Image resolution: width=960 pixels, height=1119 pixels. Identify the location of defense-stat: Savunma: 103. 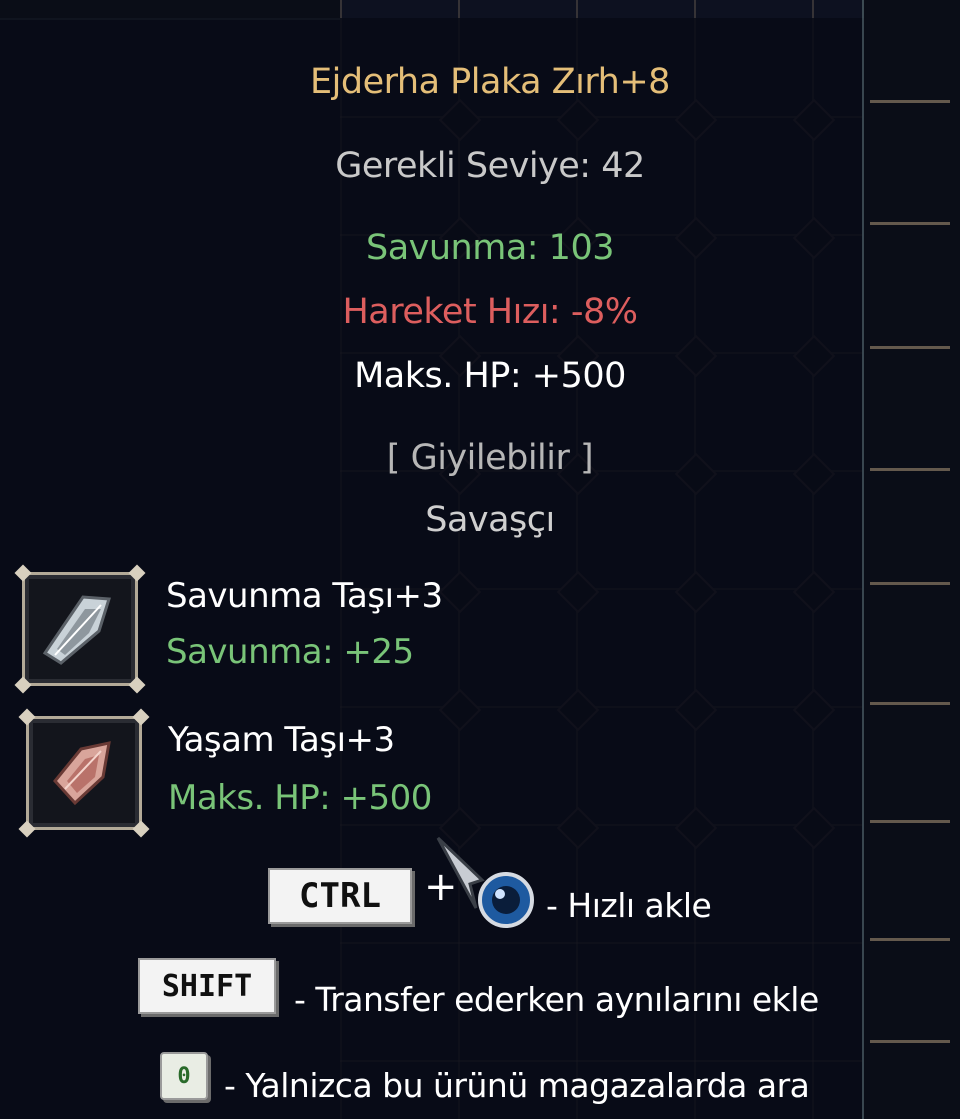
(490, 248).